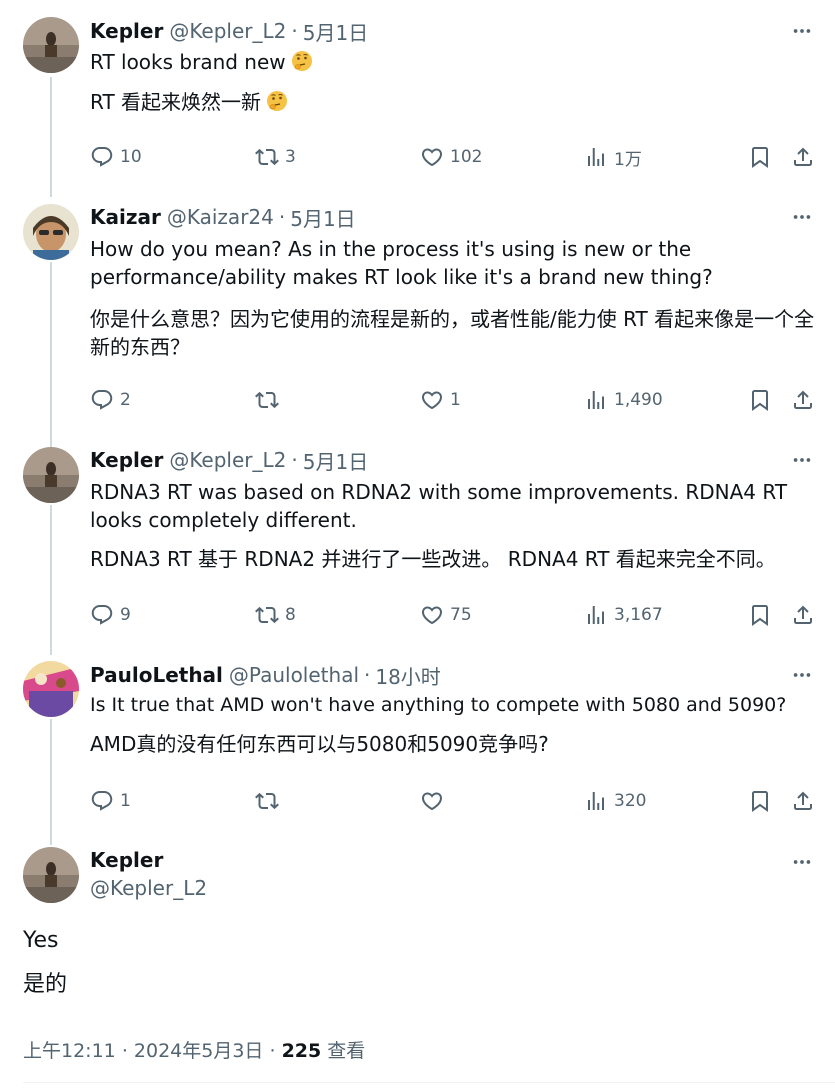  I want to click on tweet-translation: 是的, so click(45, 984).